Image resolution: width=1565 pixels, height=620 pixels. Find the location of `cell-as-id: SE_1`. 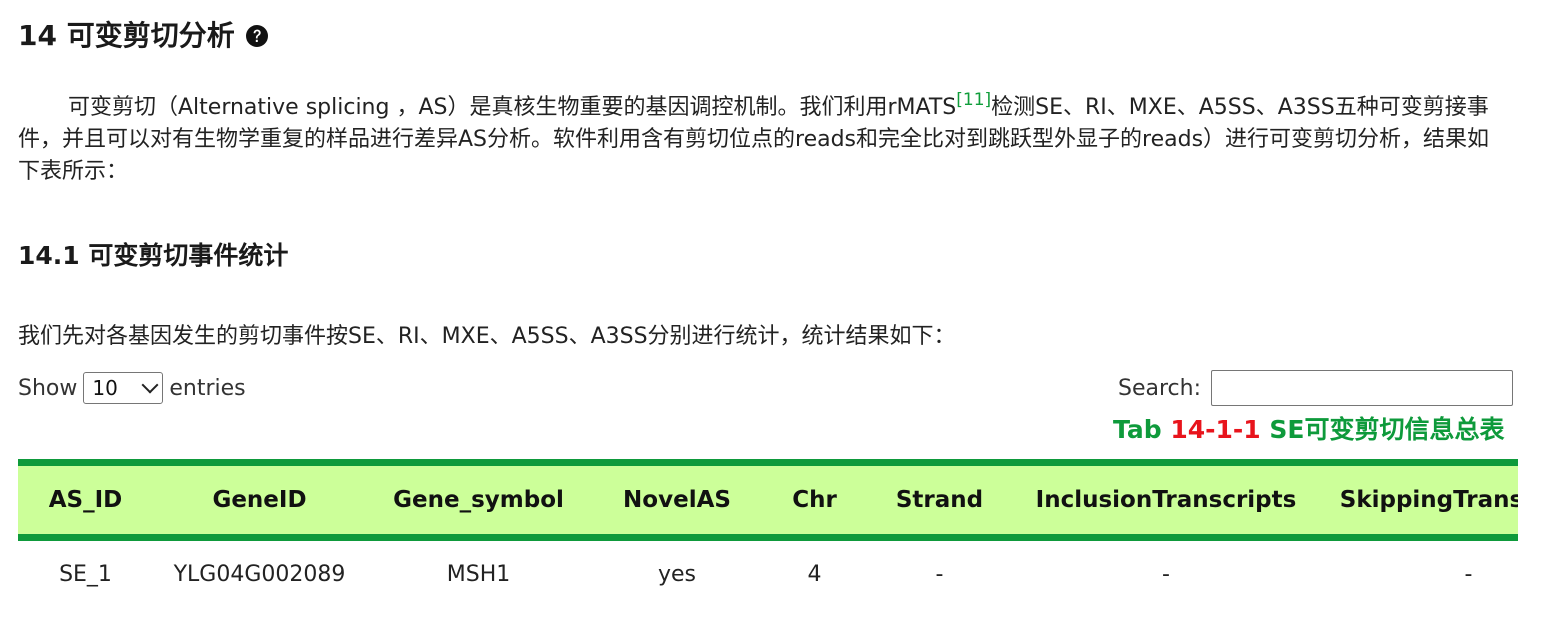

cell-as-id: SE_1 is located at coordinates (85, 574).